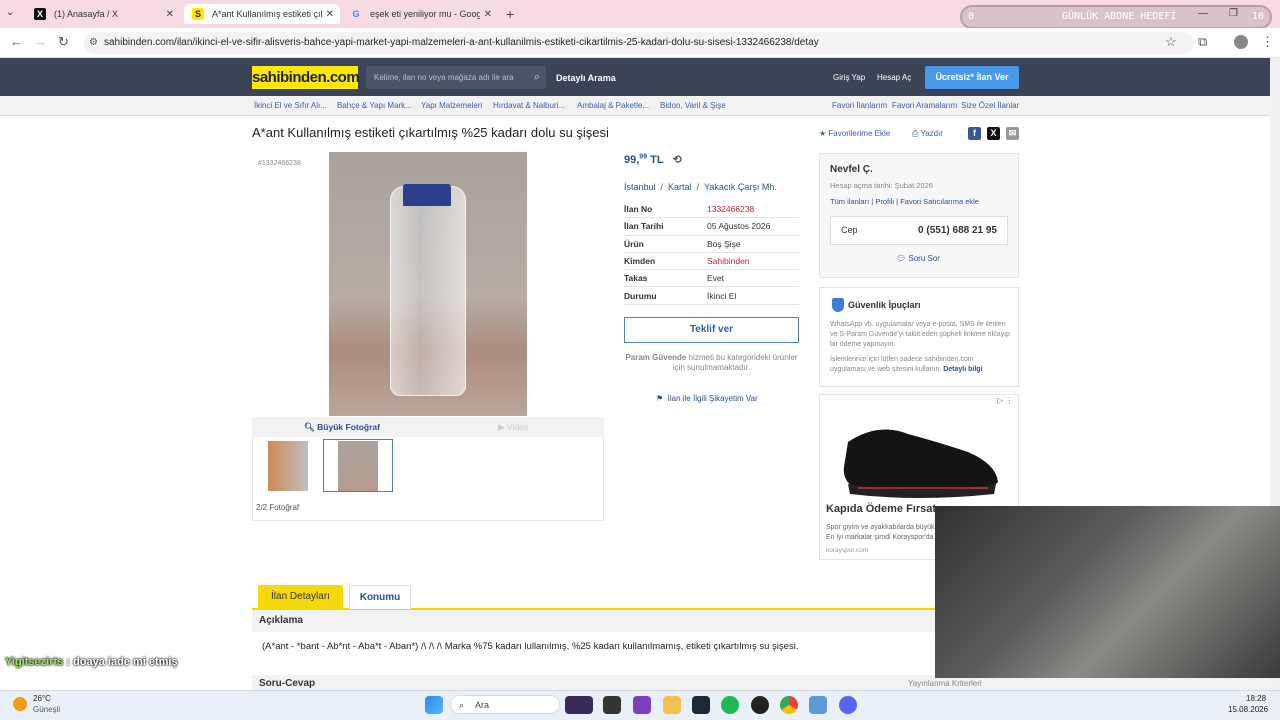 This screenshot has height=720, width=1280. Describe the element at coordinates (974, 133) in the screenshot. I see `facebook-share-icon: f` at that location.